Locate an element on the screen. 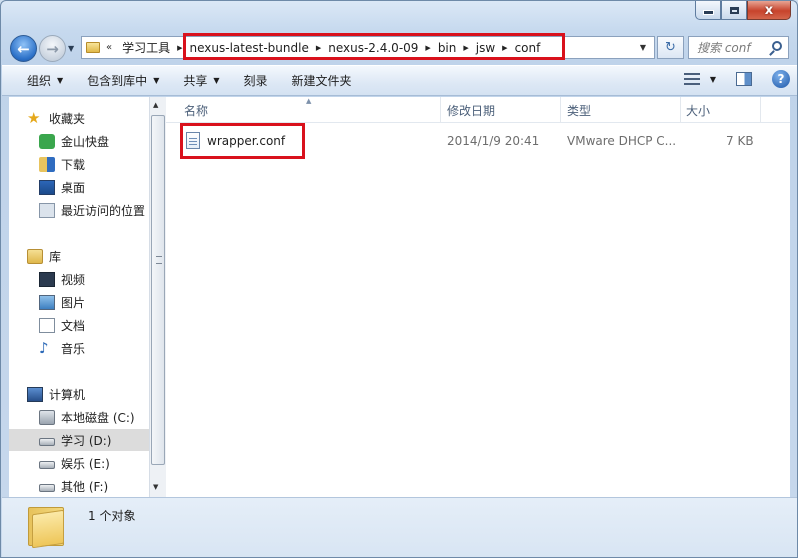  refresh-button: ↻ is located at coordinates (670, 47).